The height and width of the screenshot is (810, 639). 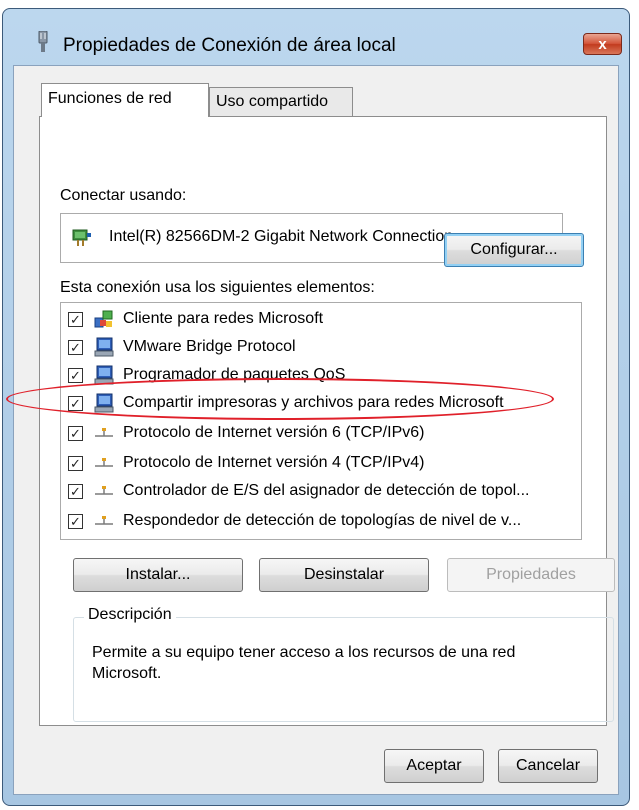 What do you see at coordinates (123, 195) in the screenshot?
I see `connect-using-label: Conectar usando:` at bounding box center [123, 195].